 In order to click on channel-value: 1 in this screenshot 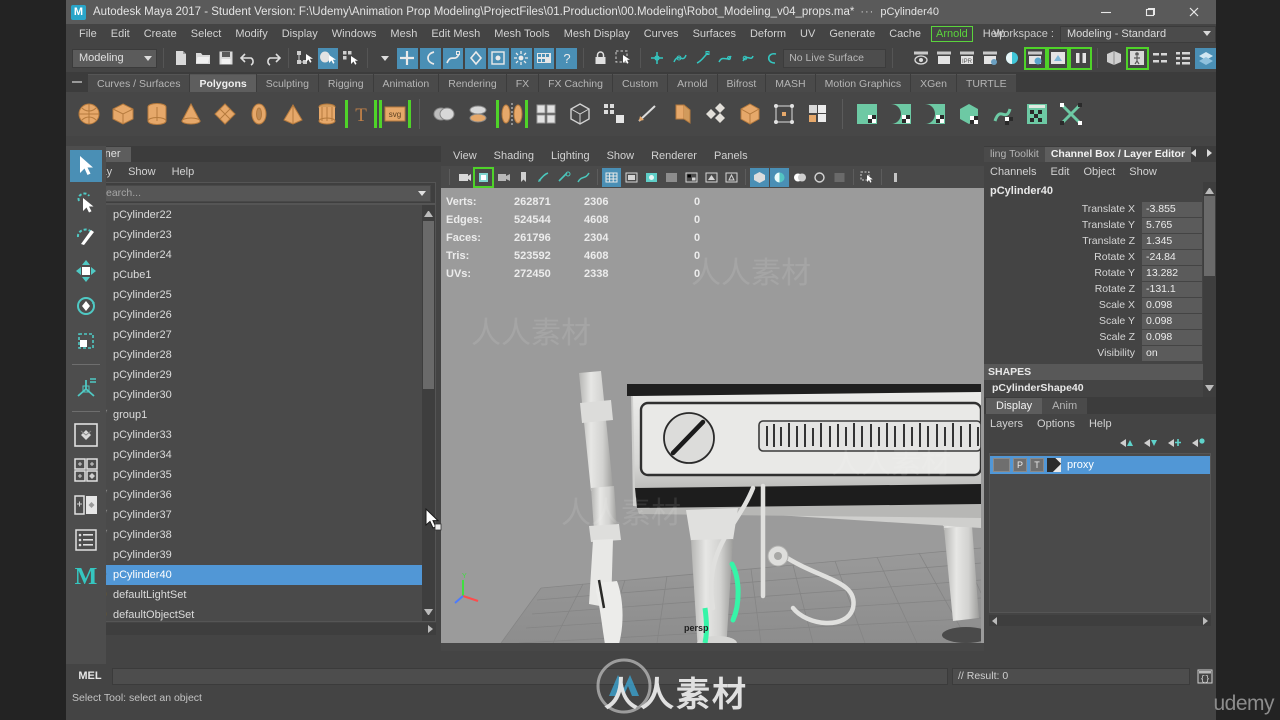, I will do `click(1172, 396)`.